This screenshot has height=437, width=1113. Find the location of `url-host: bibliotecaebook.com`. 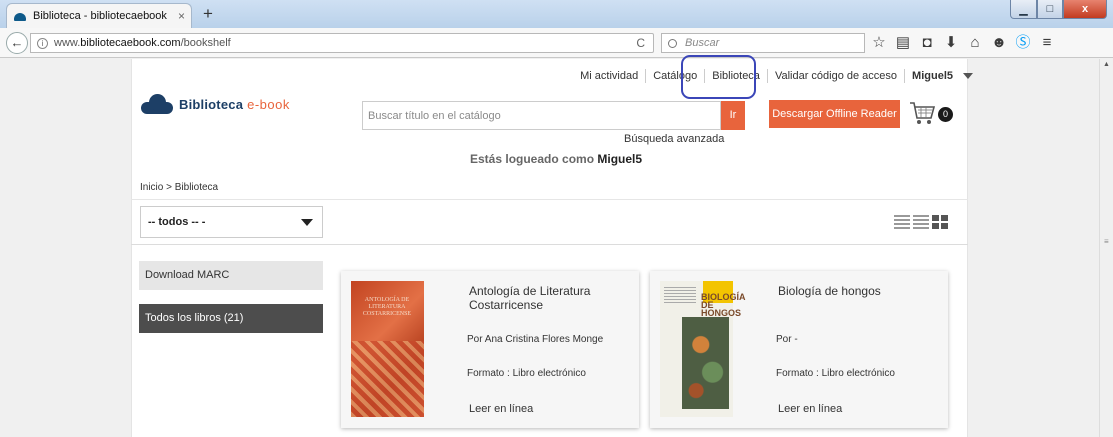

url-host: bibliotecaebook.com is located at coordinates (130, 43).